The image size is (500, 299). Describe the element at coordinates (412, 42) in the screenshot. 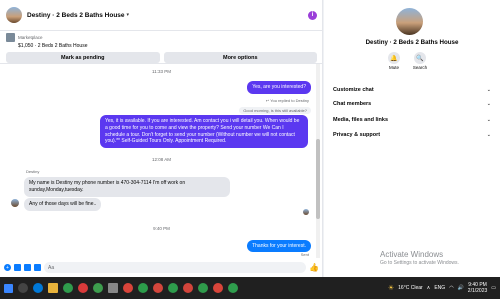

I see `contact-name: Destiny · 2 Beds 2 Baths House` at that location.